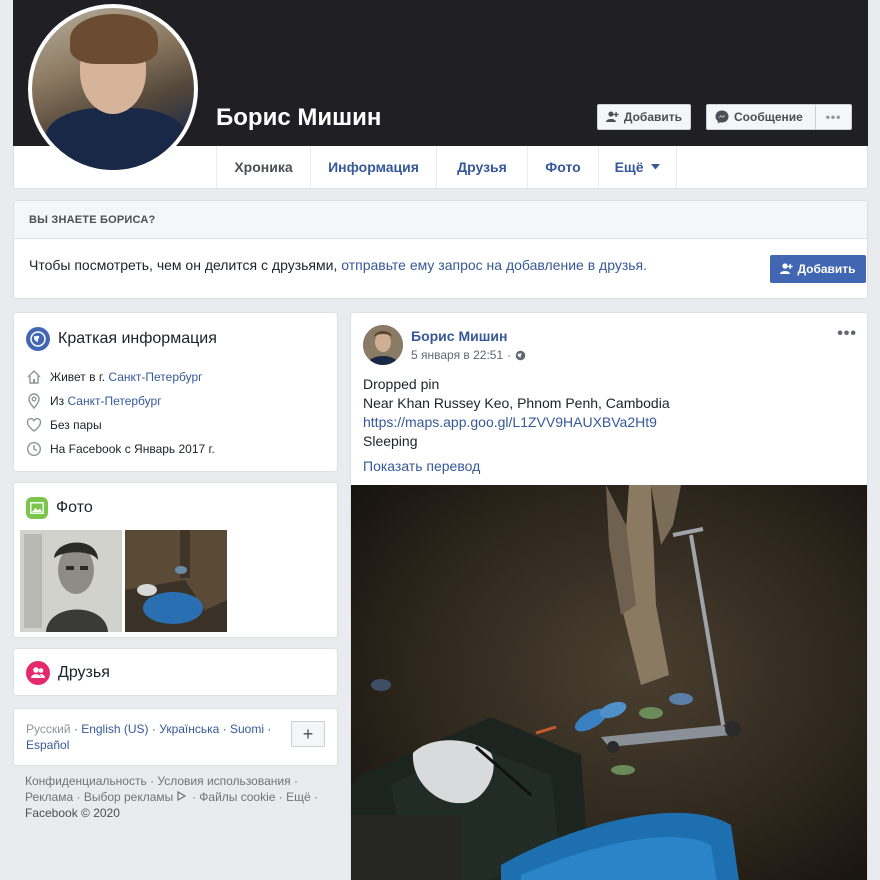 The image size is (880, 880). I want to click on intro-row-lives: Живет в г. Санкт-Петербург, so click(114, 377).